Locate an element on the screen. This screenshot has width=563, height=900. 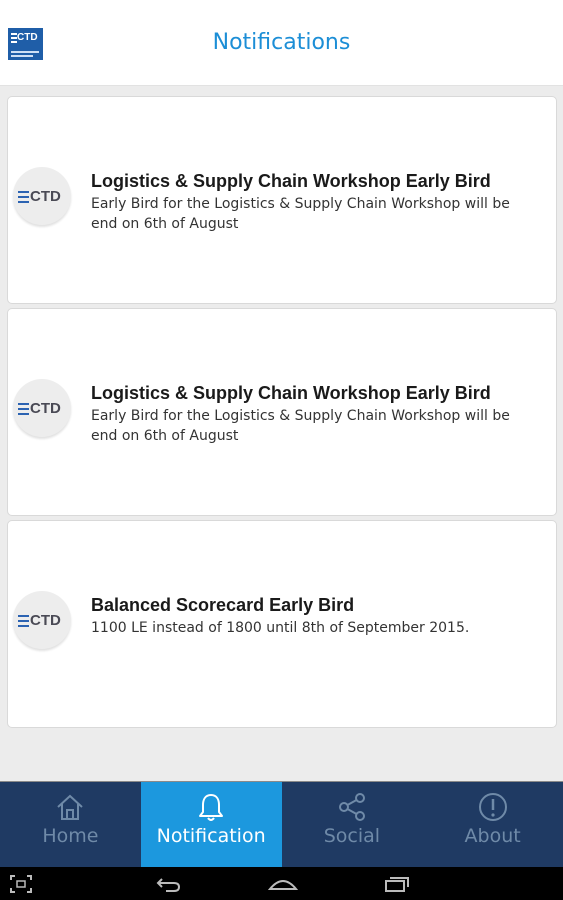
home-button-icon is located at coordinates (283, 884).